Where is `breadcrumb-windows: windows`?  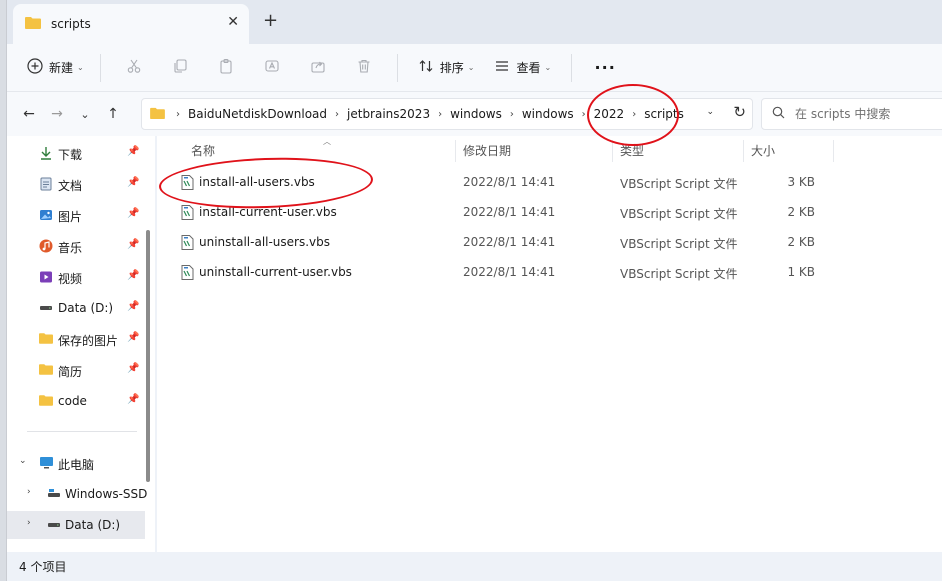 breadcrumb-windows: windows is located at coordinates (476, 114).